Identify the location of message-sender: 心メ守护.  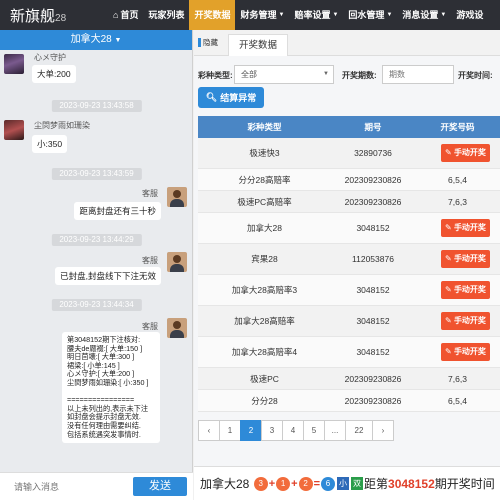
(50, 57).